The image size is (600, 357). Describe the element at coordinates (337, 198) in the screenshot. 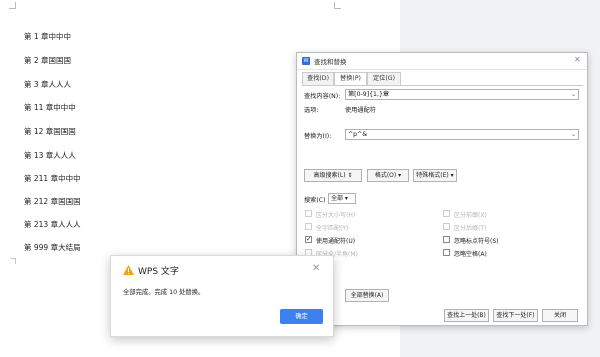

I see `search-scope-value: 全部` at that location.